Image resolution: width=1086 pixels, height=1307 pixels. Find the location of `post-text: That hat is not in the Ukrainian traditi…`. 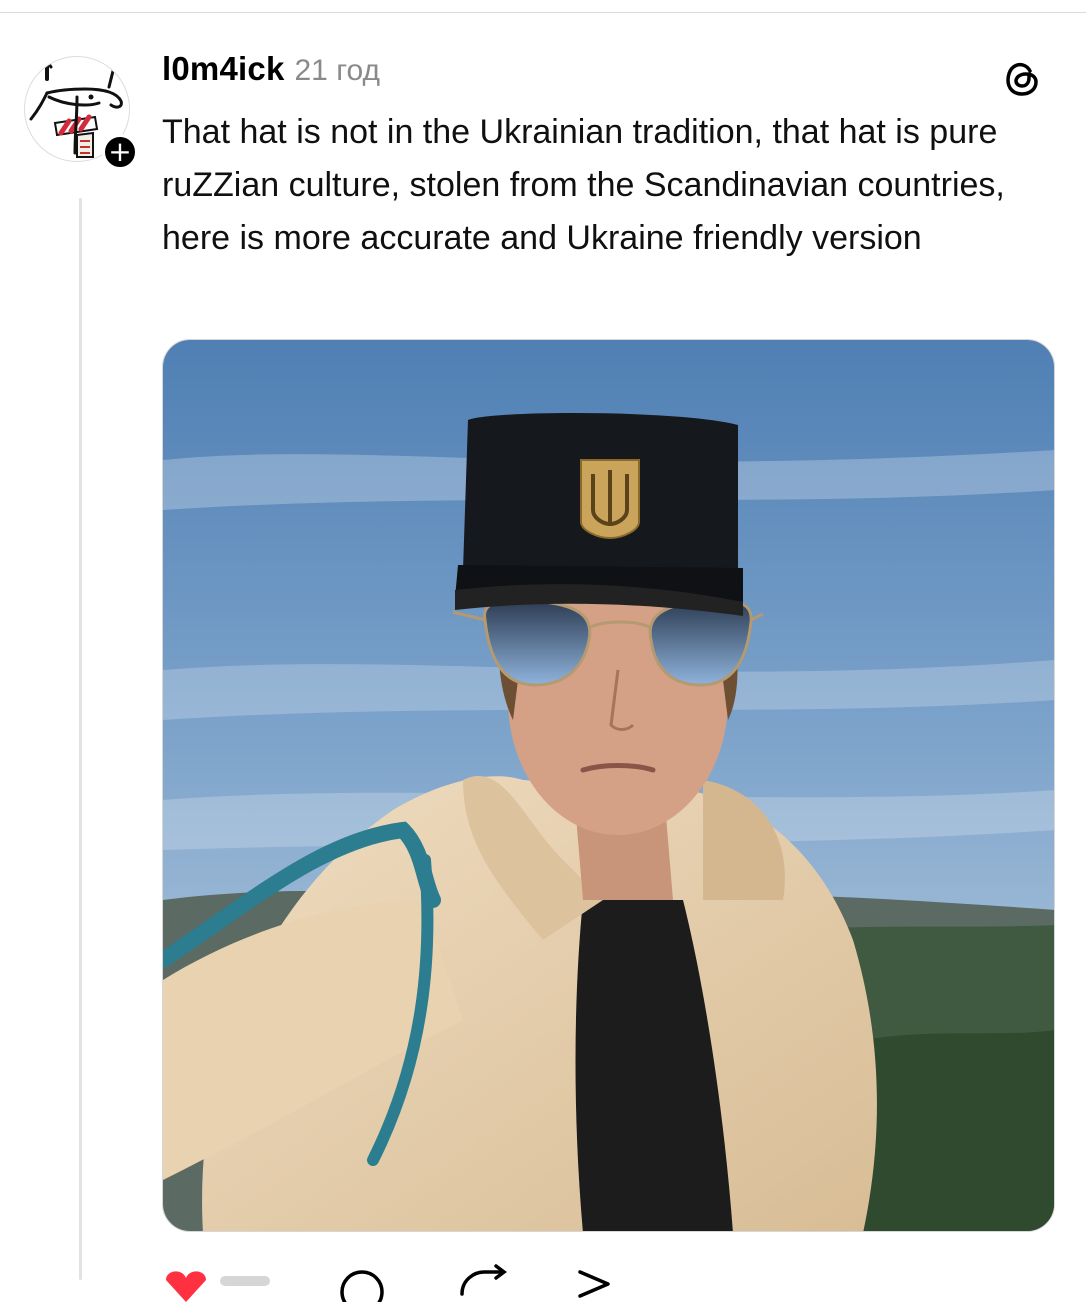

post-text: That hat is not in the Ukrainian traditi… is located at coordinates (583, 185).